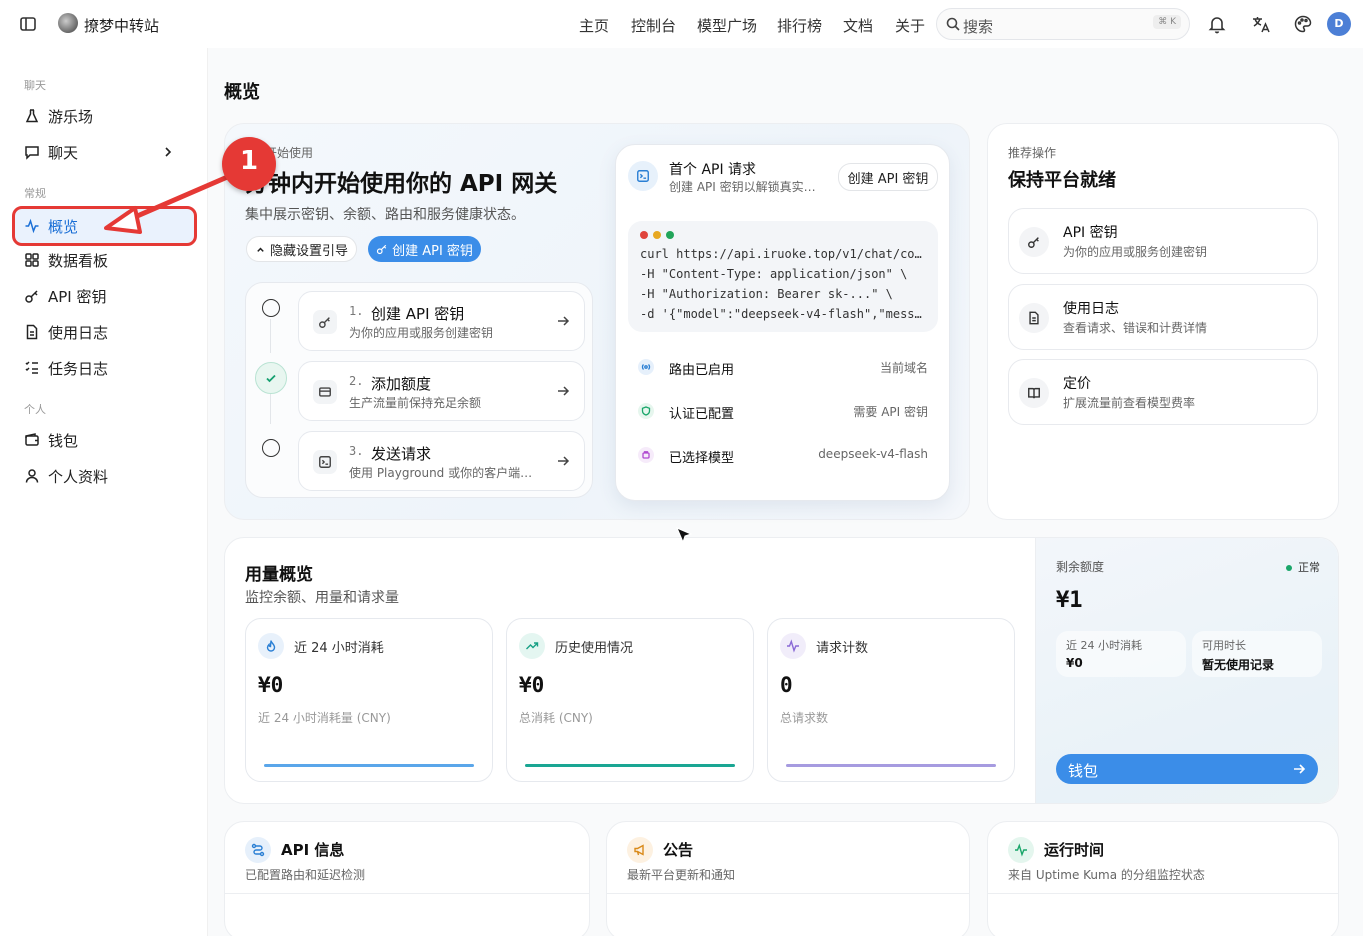 The height and width of the screenshot is (936, 1363). Describe the element at coordinates (32, 332) in the screenshot. I see `document-icon` at that location.